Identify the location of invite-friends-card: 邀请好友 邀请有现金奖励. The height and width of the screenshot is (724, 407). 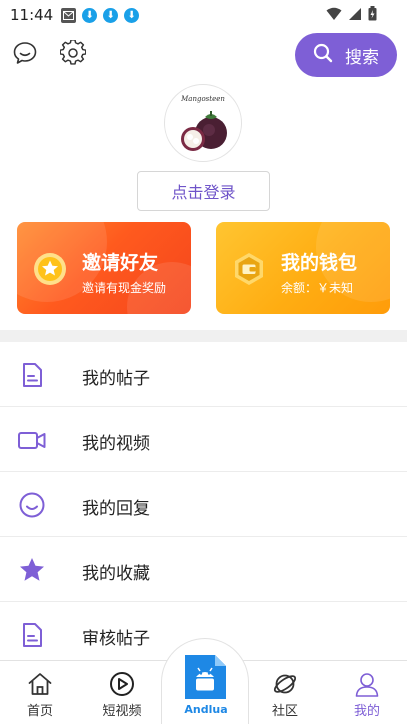
(104, 268).